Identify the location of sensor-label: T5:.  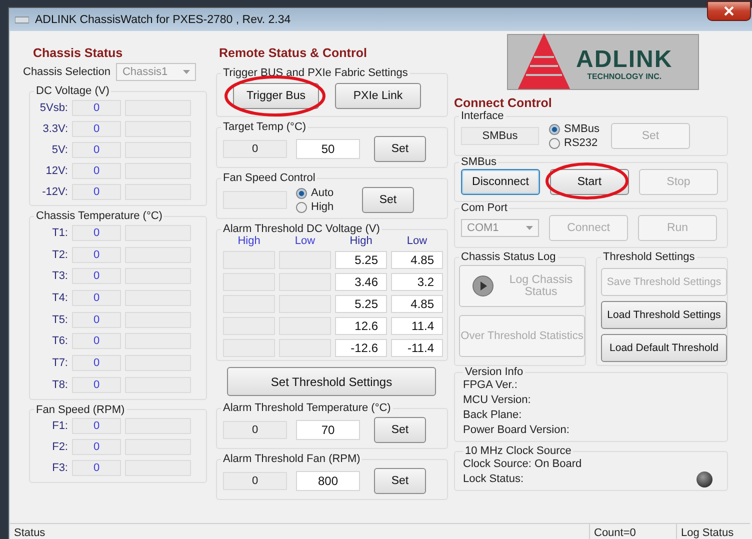
(59, 320).